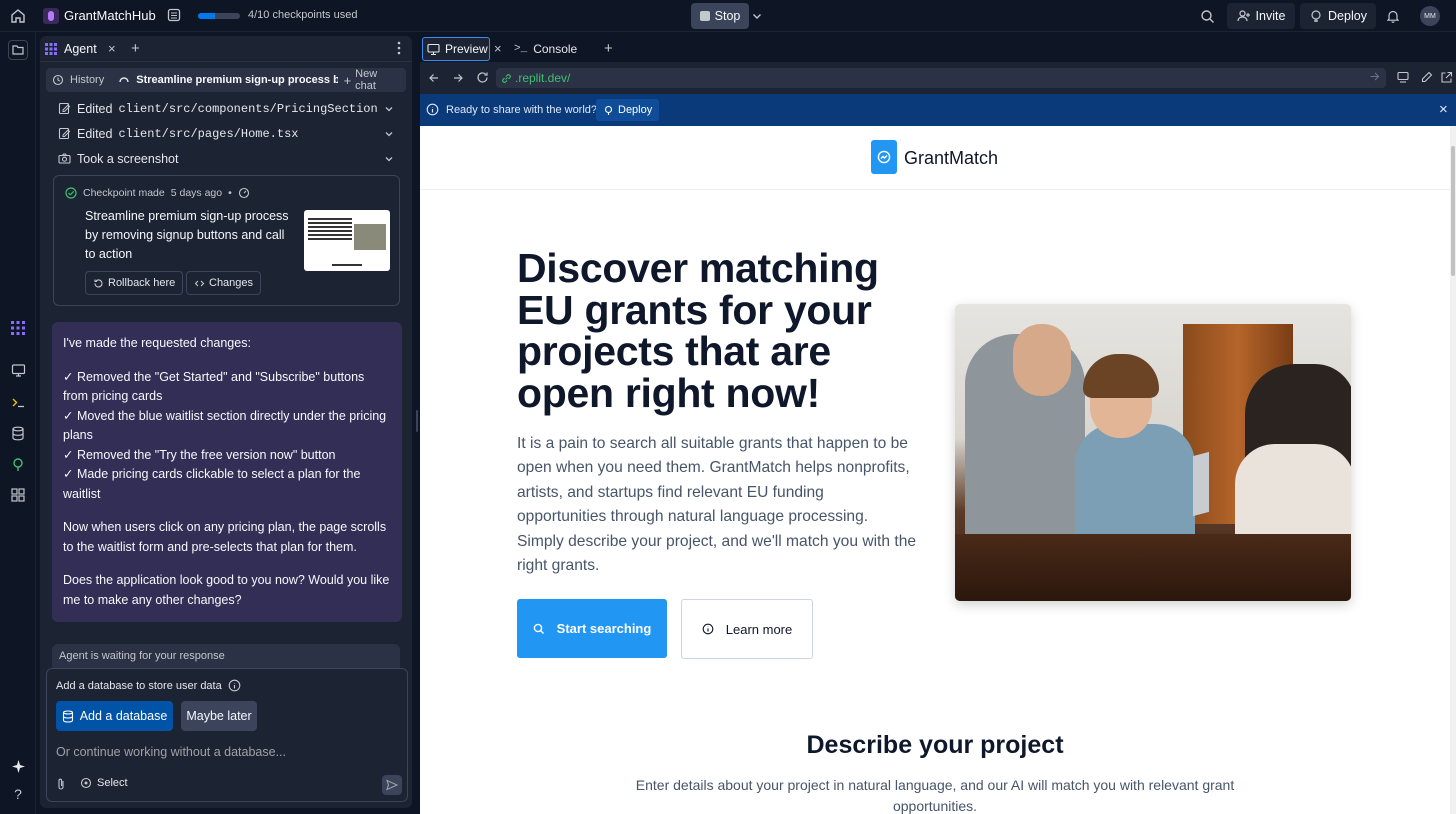  I want to click on rollback-button: Rollback here, so click(134, 283).